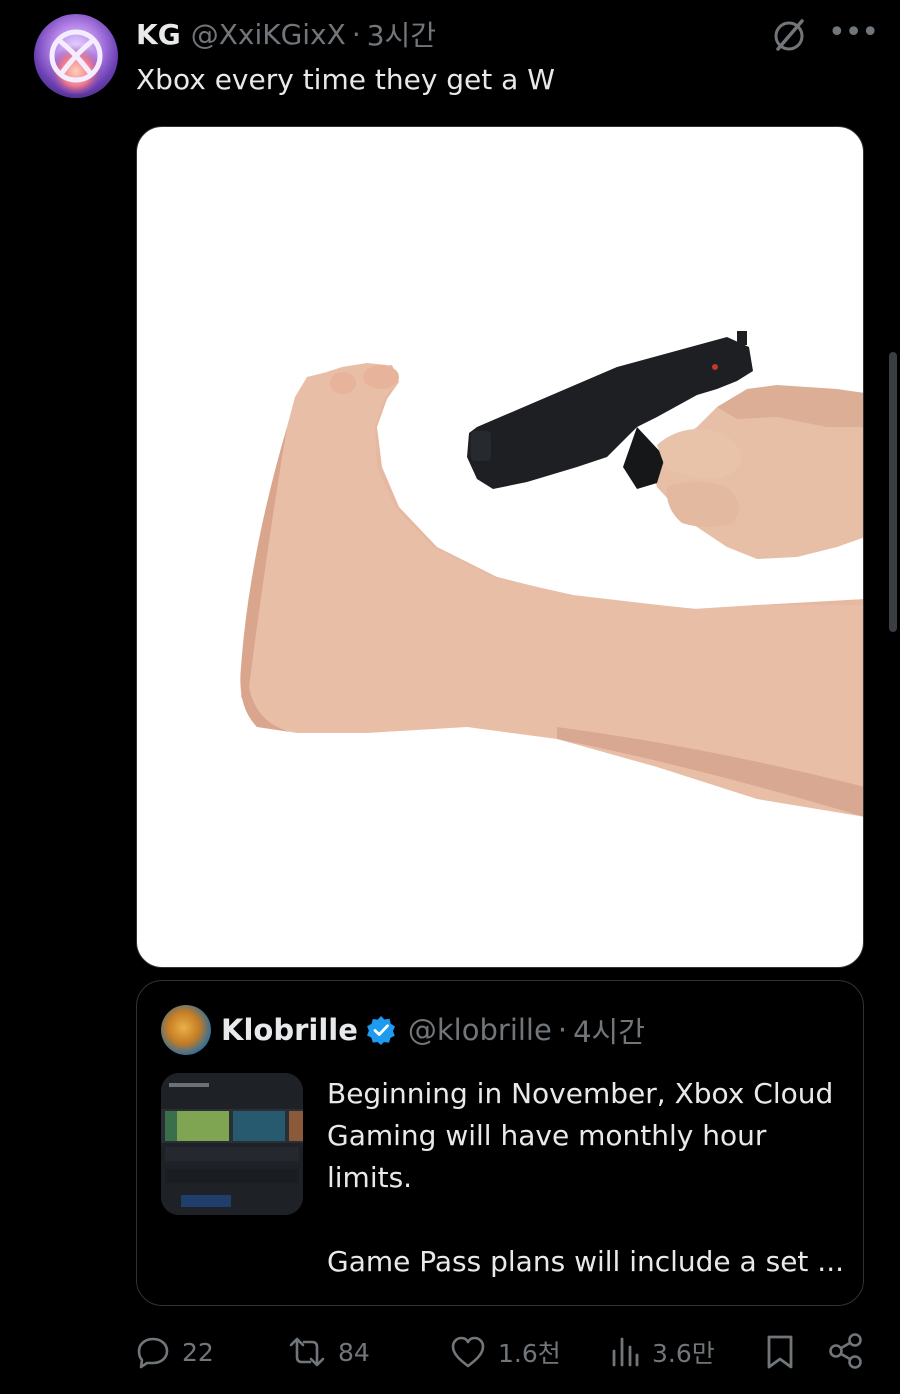 Image resolution: width=900 pixels, height=1394 pixels. Describe the element at coordinates (529, 1353) in the screenshot. I see `like-count: 1.6천` at that location.